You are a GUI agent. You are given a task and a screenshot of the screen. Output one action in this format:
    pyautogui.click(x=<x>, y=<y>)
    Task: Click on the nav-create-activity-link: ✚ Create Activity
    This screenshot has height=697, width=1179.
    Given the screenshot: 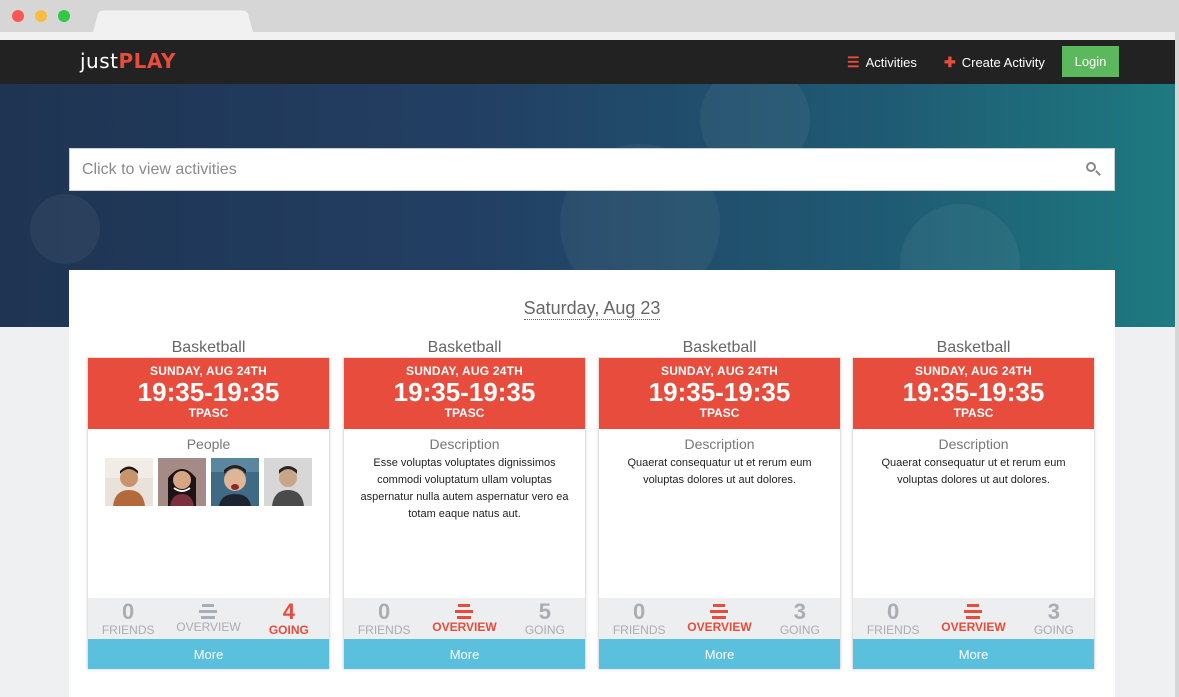 What is the action you would take?
    pyautogui.click(x=994, y=62)
    